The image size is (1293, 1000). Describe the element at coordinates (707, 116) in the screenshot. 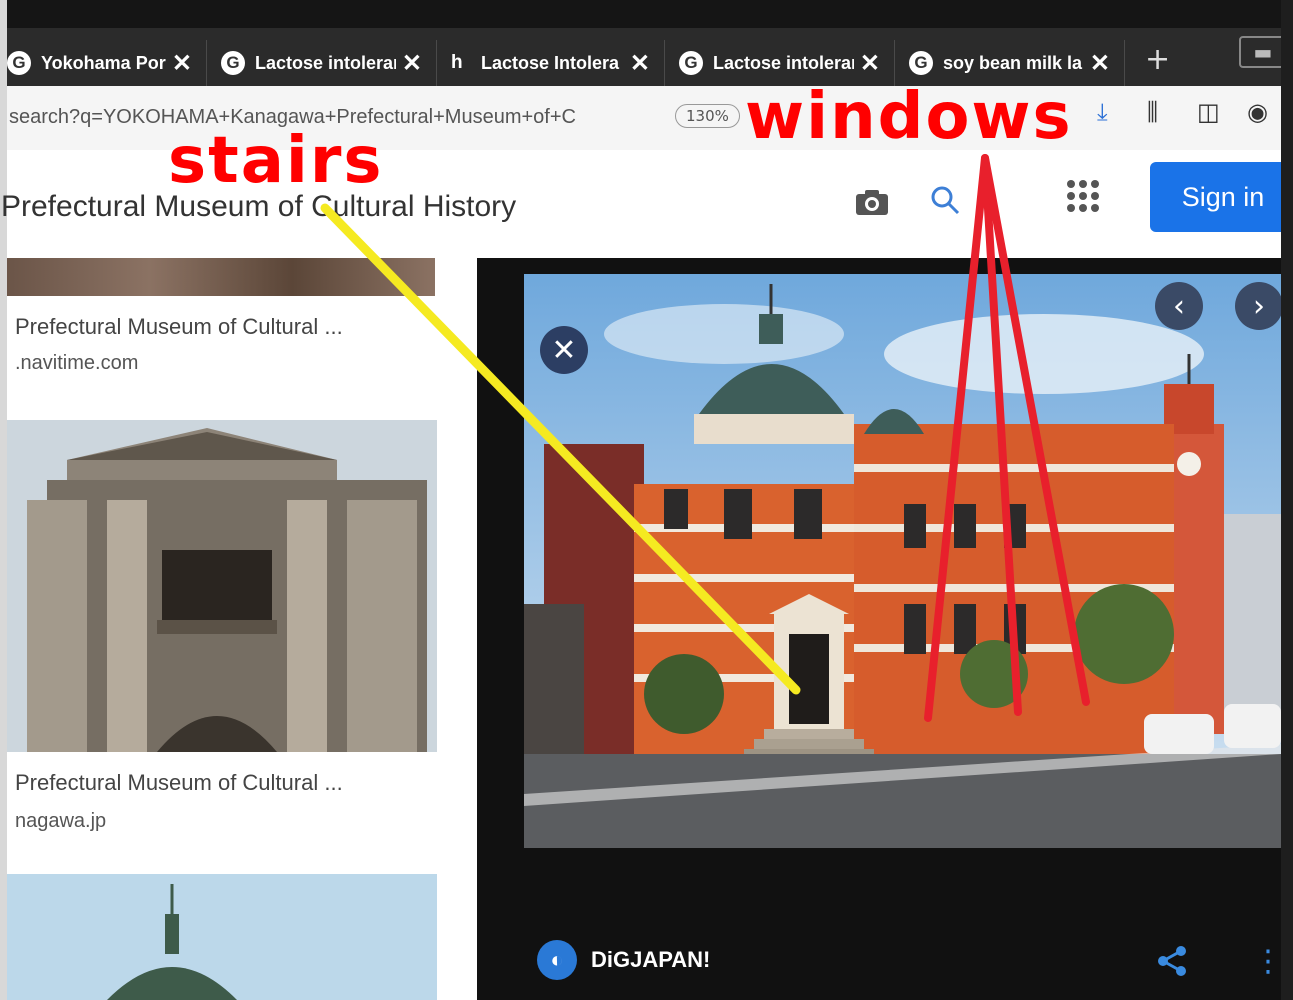

I see `zoom-badge: 130%` at that location.